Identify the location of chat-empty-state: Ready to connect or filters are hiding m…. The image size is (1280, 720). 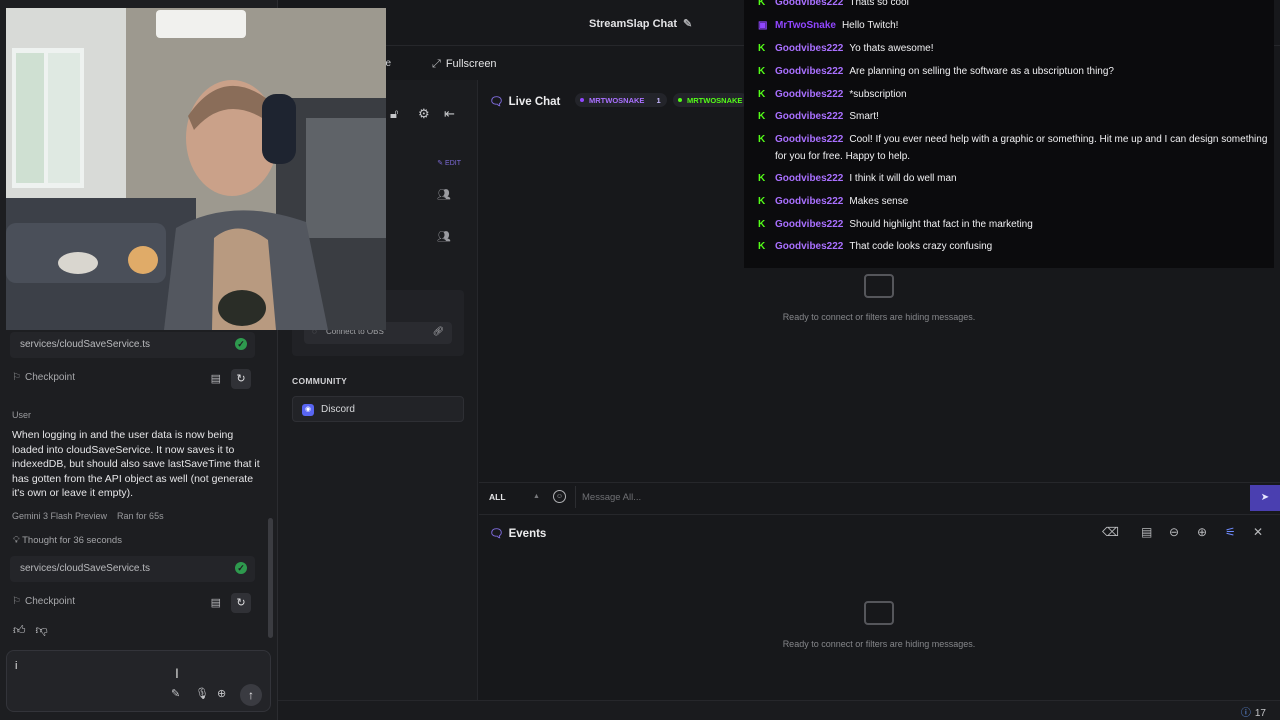
(879, 298).